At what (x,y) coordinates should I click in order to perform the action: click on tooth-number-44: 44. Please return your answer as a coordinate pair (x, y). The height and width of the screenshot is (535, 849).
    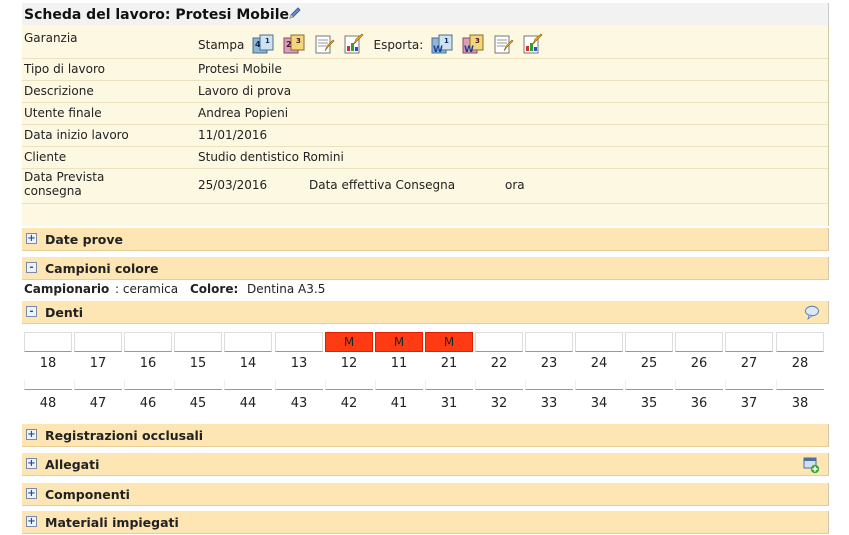
    Looking at the image, I should click on (248, 403).